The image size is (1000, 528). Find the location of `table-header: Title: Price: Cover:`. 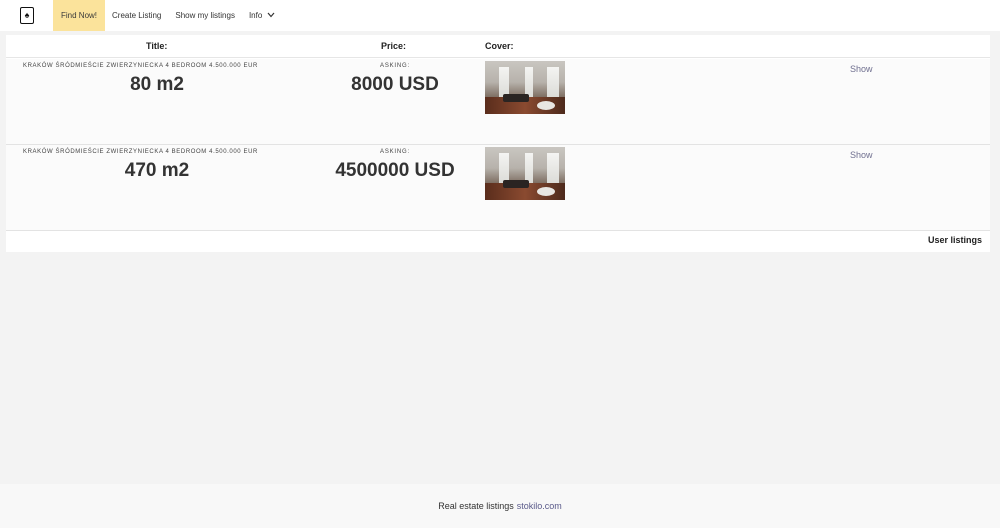

table-header: Title: Price: Cover: is located at coordinates (498, 46).